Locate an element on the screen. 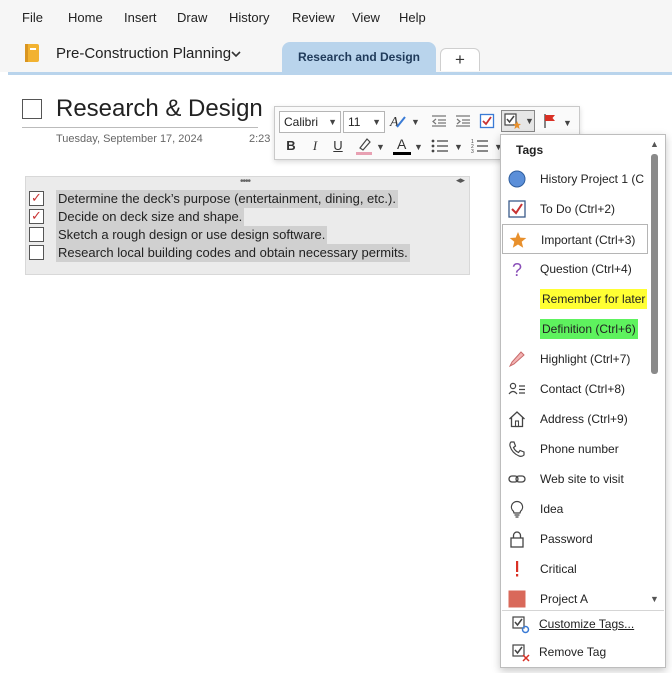  page-title-checkbox is located at coordinates (32, 109).